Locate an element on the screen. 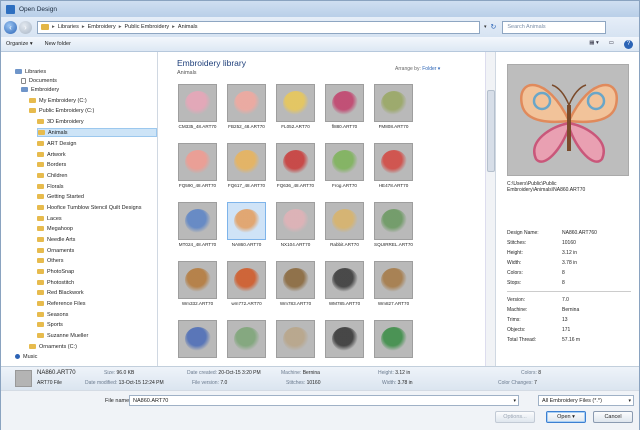  file-name-label: Wm783.ART70 is located at coordinates (295, 303).